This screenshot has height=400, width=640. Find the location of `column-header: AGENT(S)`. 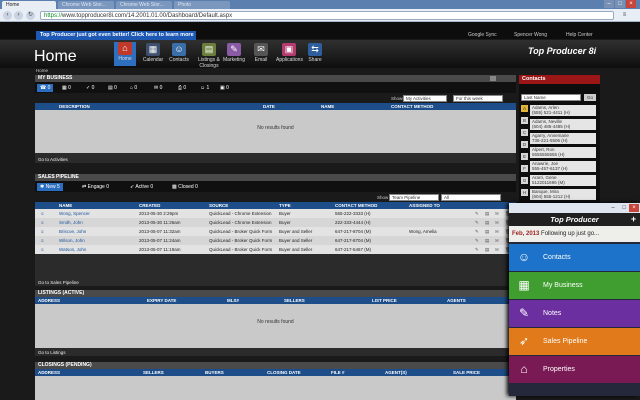

column-header: AGENT(S) is located at coordinates (396, 372).